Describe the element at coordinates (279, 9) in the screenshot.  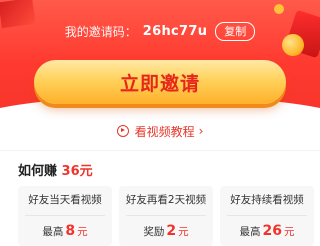
I see `coin-icon` at that location.